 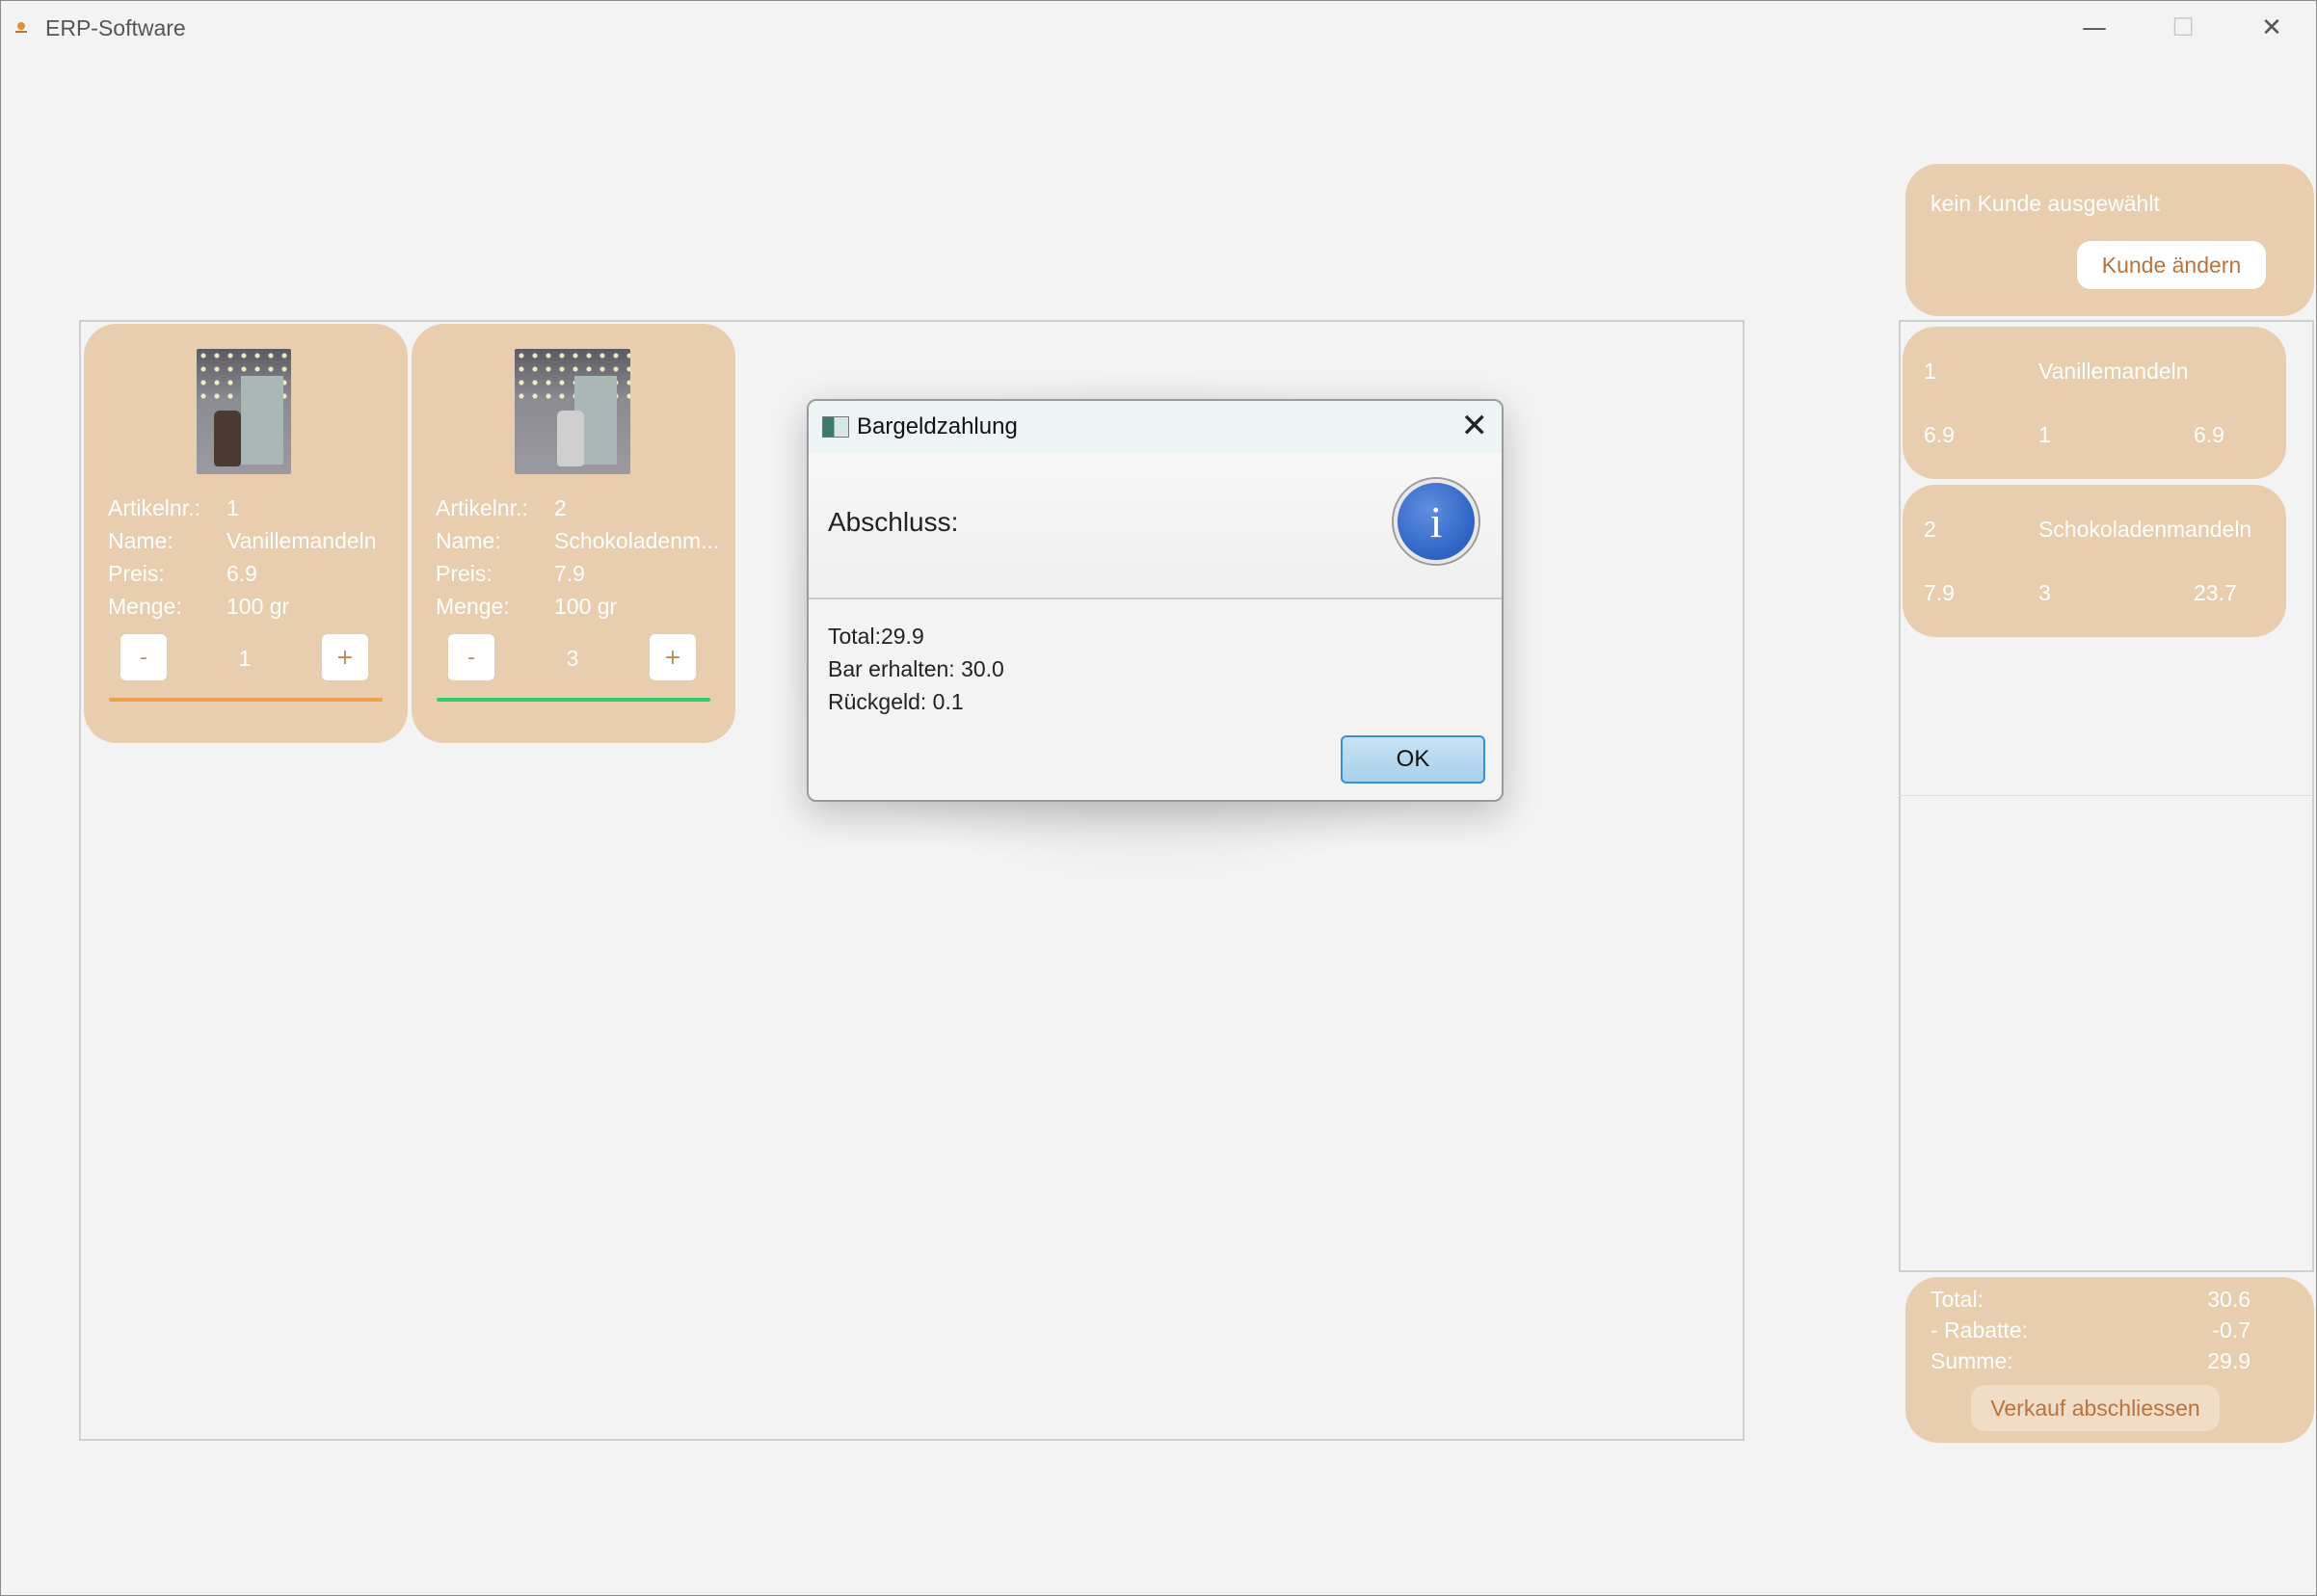 What do you see at coordinates (2094, 561) in the screenshot?
I see `cart-item: 2 Schokoladenmandeln 7.9 3 23.7` at bounding box center [2094, 561].